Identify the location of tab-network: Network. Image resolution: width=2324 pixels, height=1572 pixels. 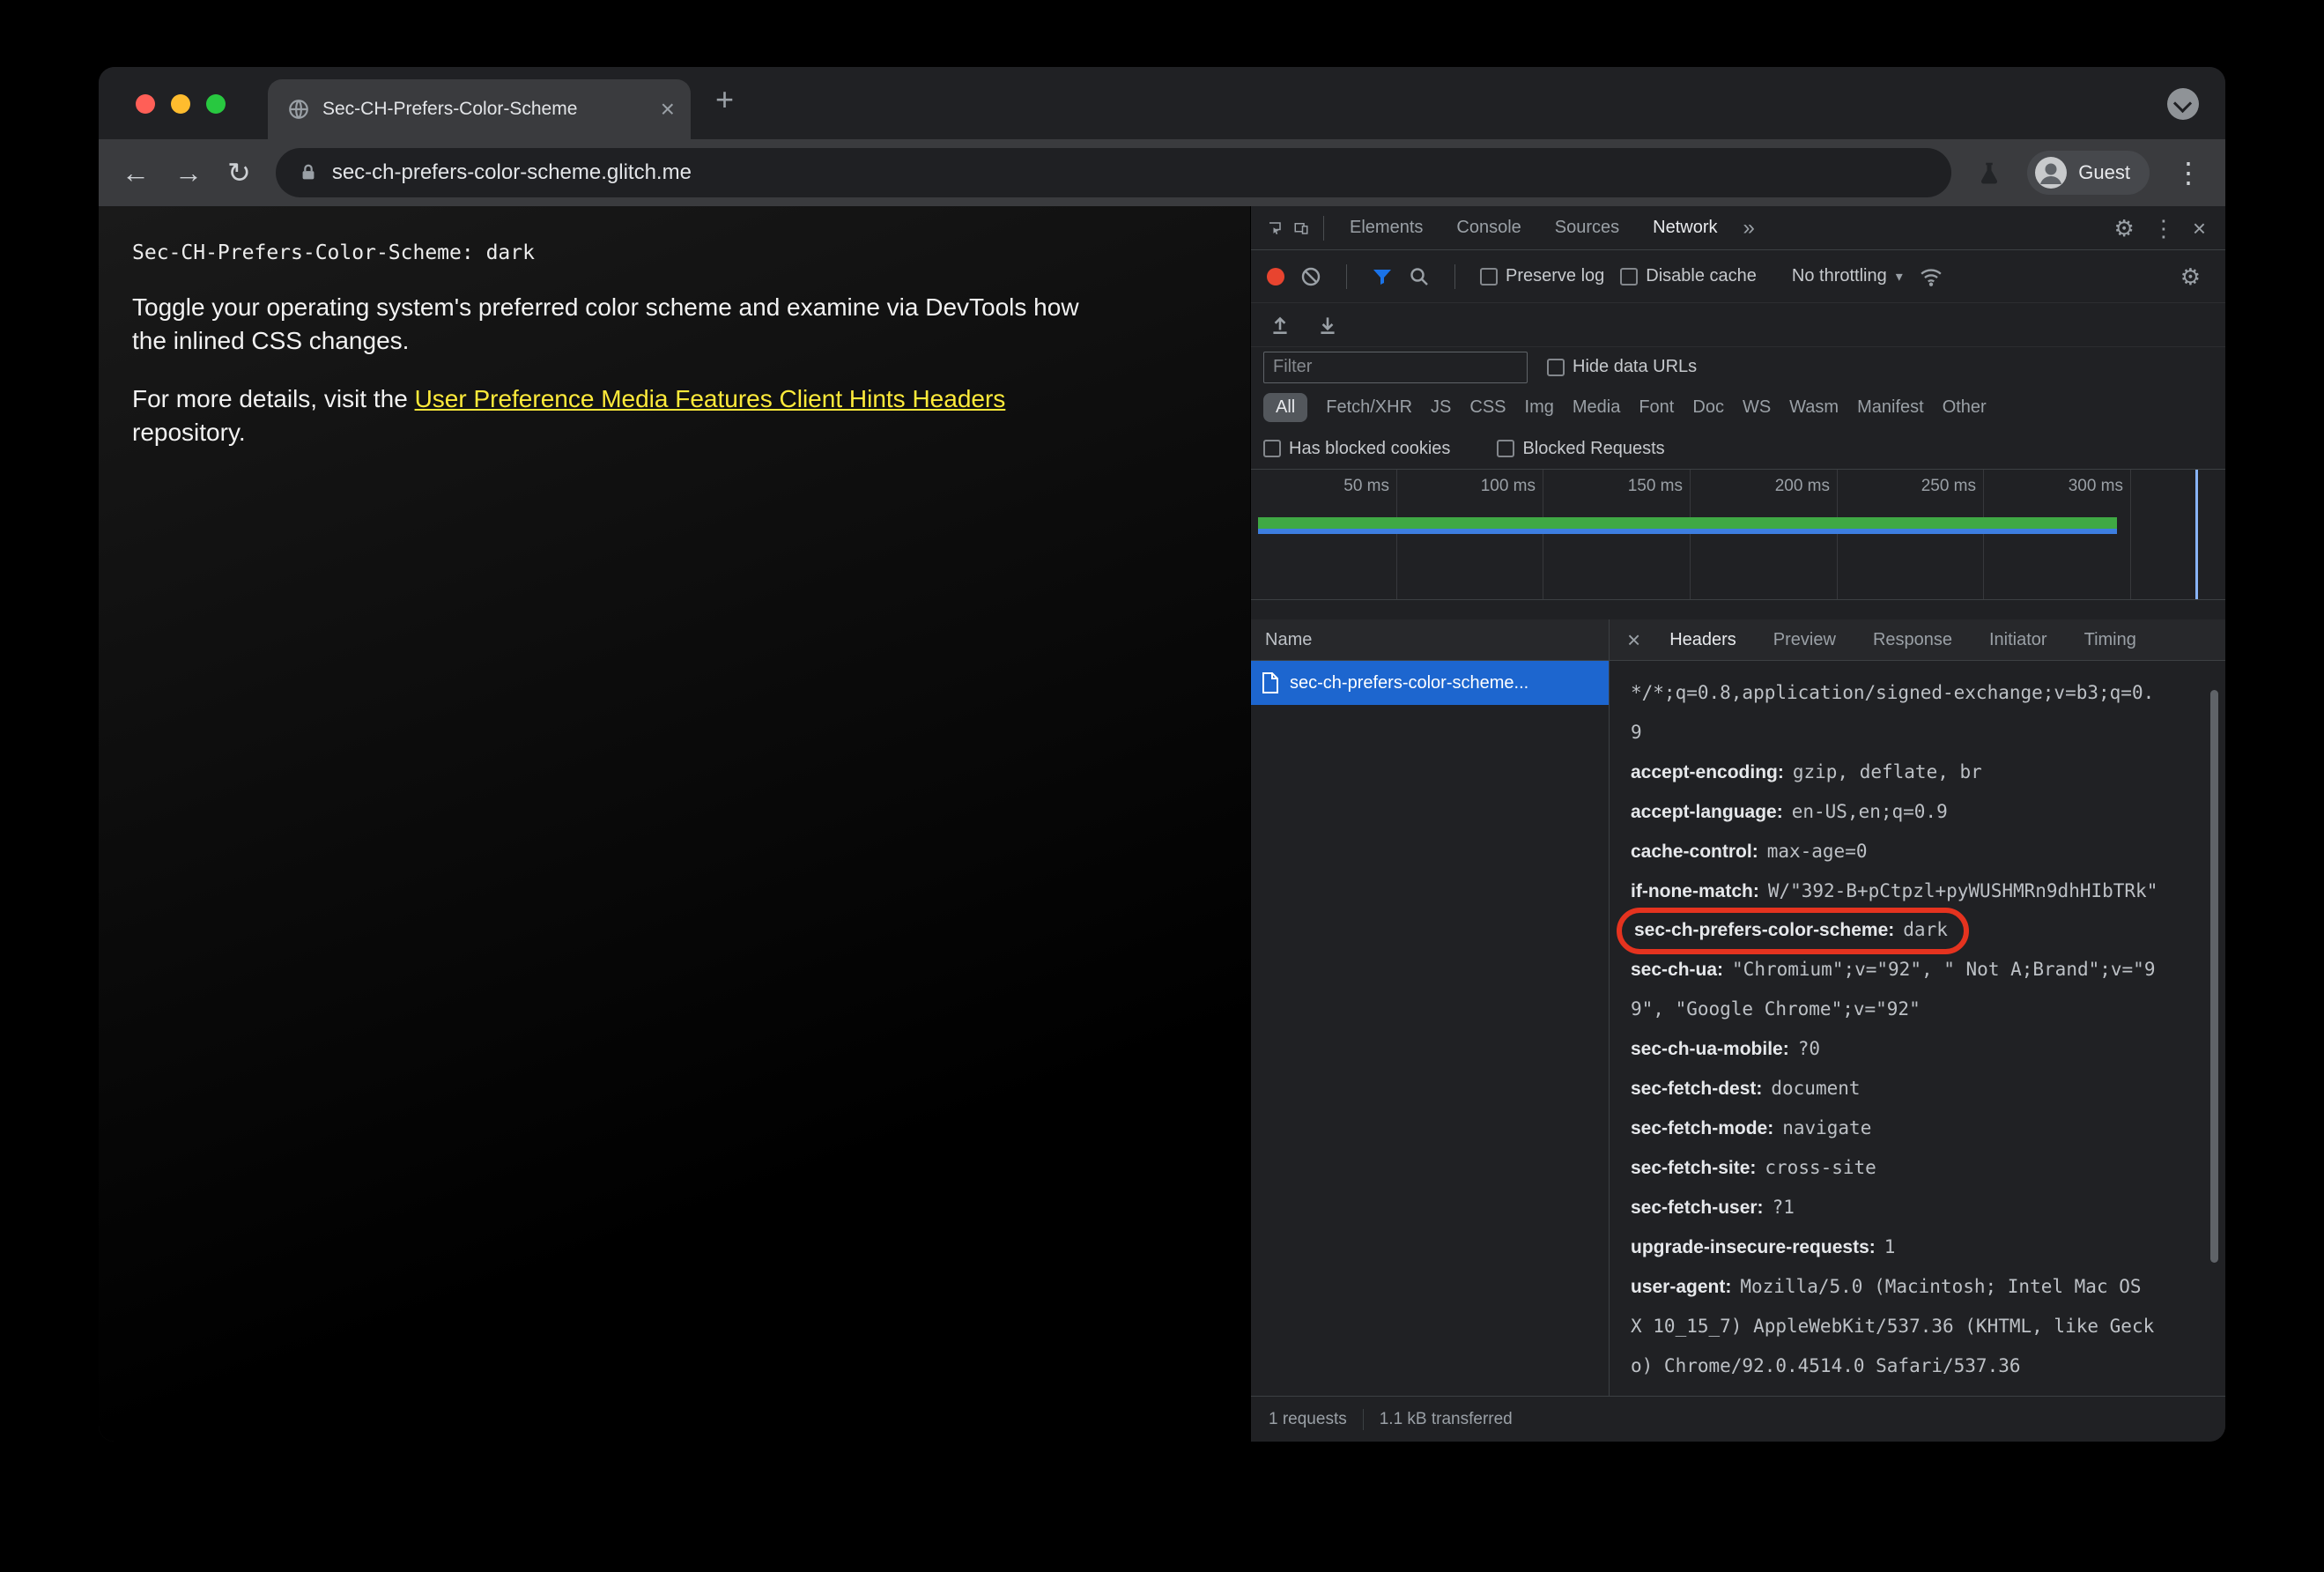
(1685, 228).